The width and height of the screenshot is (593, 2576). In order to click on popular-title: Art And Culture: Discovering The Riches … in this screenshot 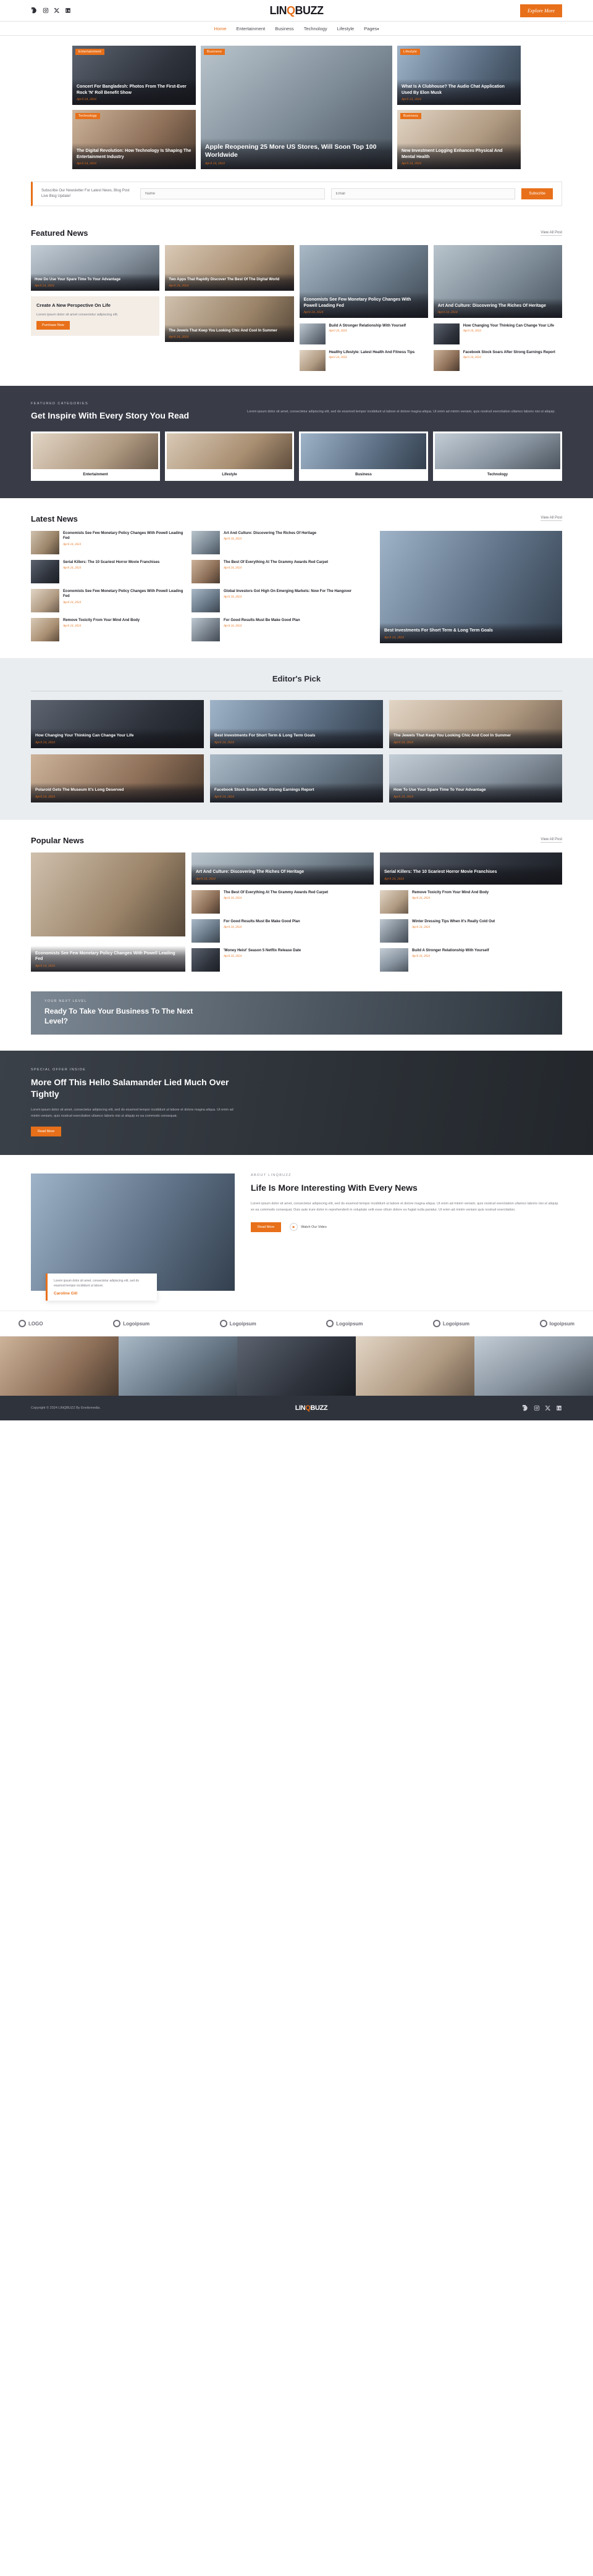, I will do `click(282, 872)`.